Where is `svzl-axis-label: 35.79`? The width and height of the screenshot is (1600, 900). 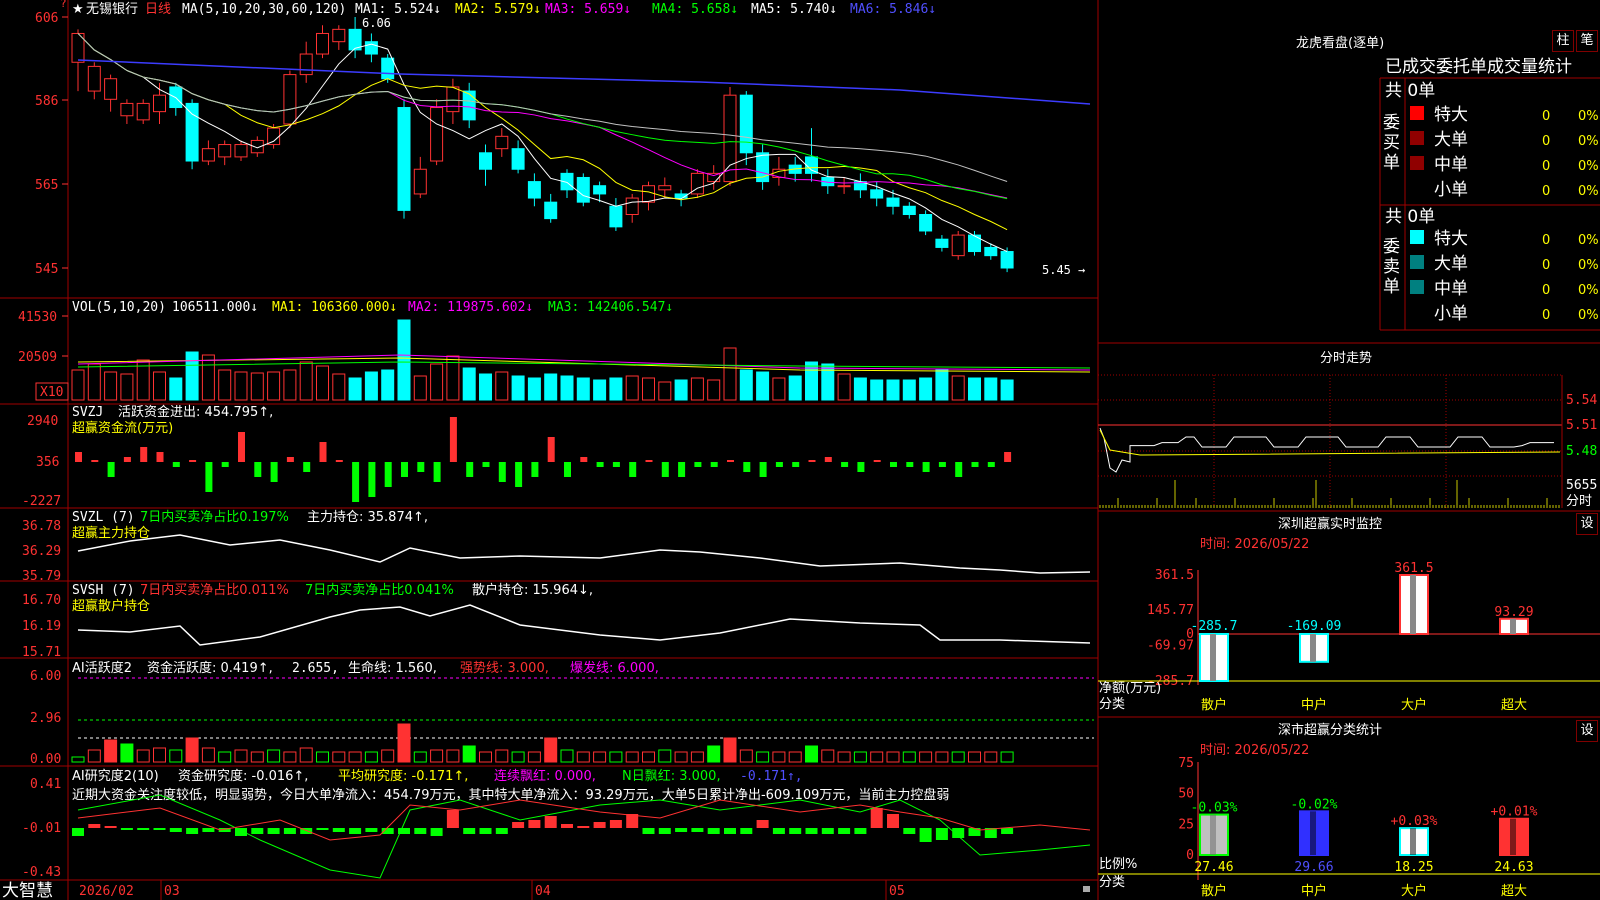 svzl-axis-label: 35.79 is located at coordinates (41, 576).